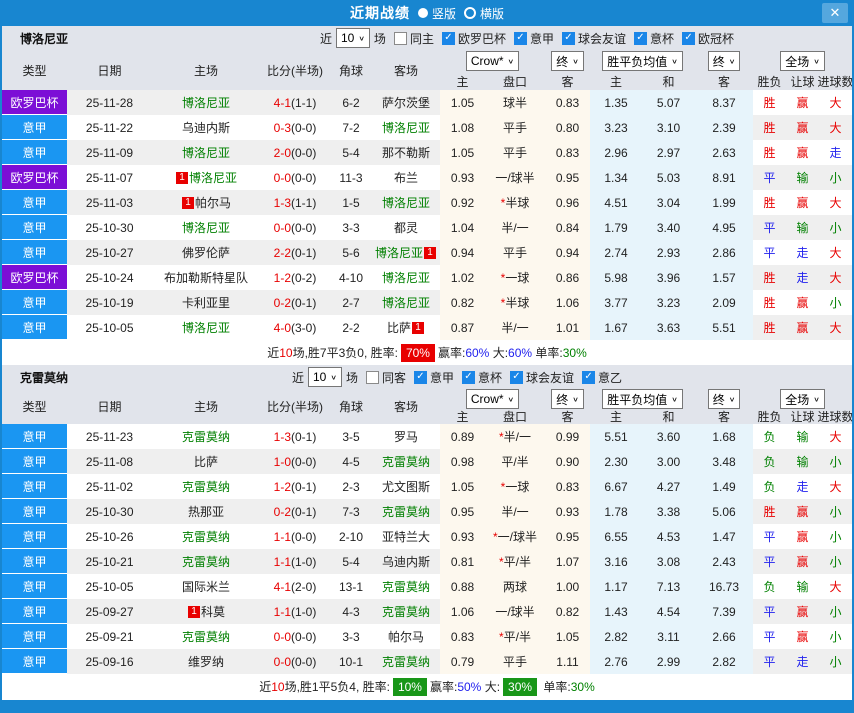 The width and height of the screenshot is (854, 713). What do you see at coordinates (515, 461) in the screenshot?
I see `handicap-cell: 平/半` at bounding box center [515, 461].